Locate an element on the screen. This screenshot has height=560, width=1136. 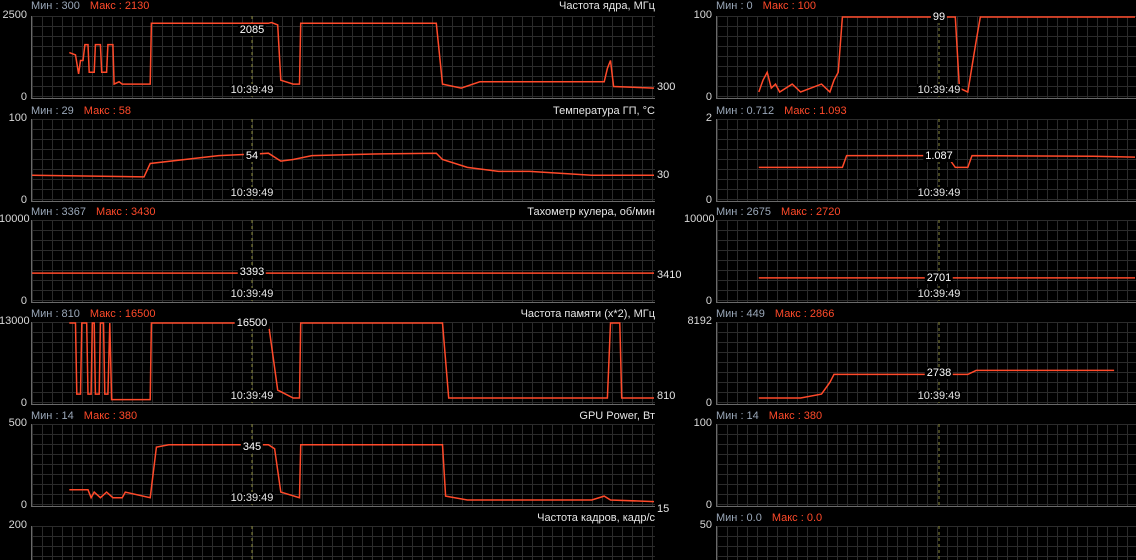
max-value: Макс : 100 is located at coordinates (789, 6).